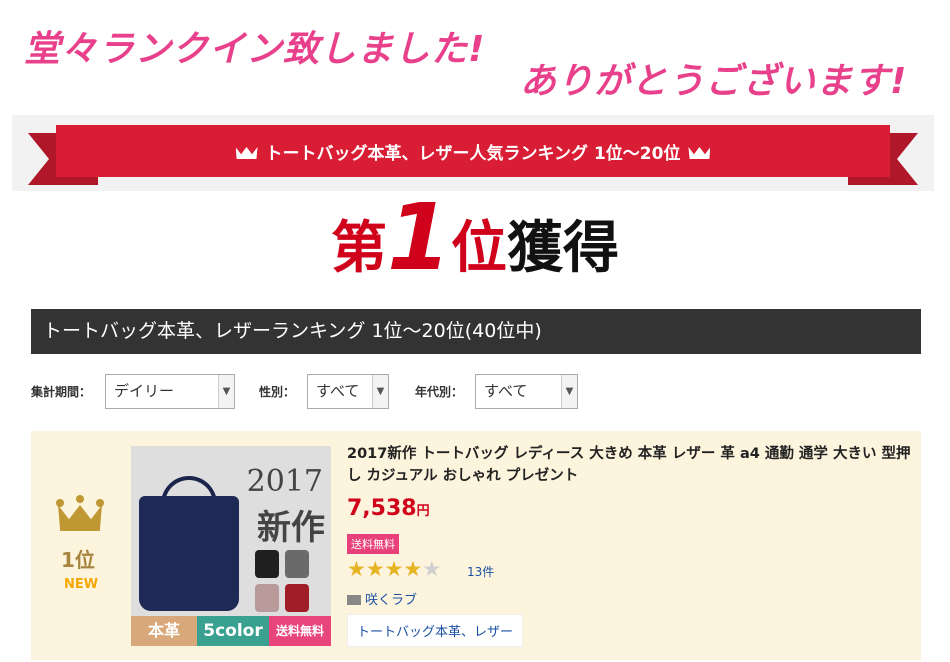  I want to click on review-count-link: 13件, so click(480, 571).